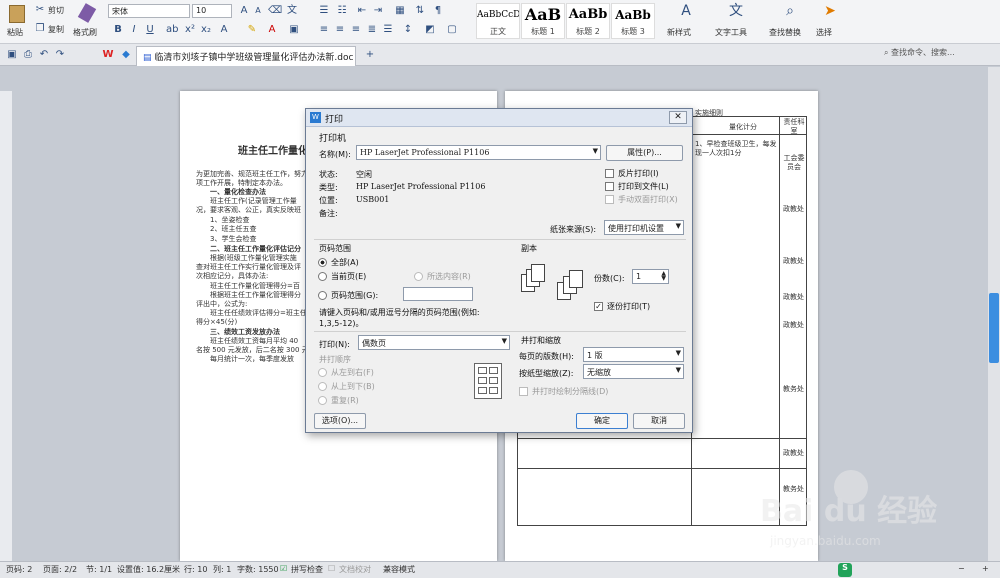 The height and width of the screenshot is (578, 1000). I want to click on grow-font-icon: A, so click(244, 11).